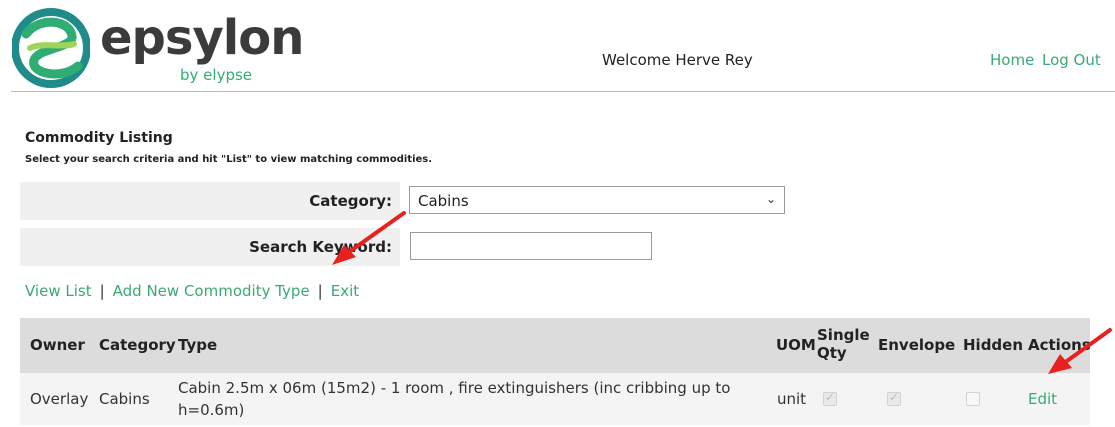 This screenshot has height=427, width=1115. What do you see at coordinates (677, 60) in the screenshot?
I see `welcome-text: Welcome Herve Rey` at bounding box center [677, 60].